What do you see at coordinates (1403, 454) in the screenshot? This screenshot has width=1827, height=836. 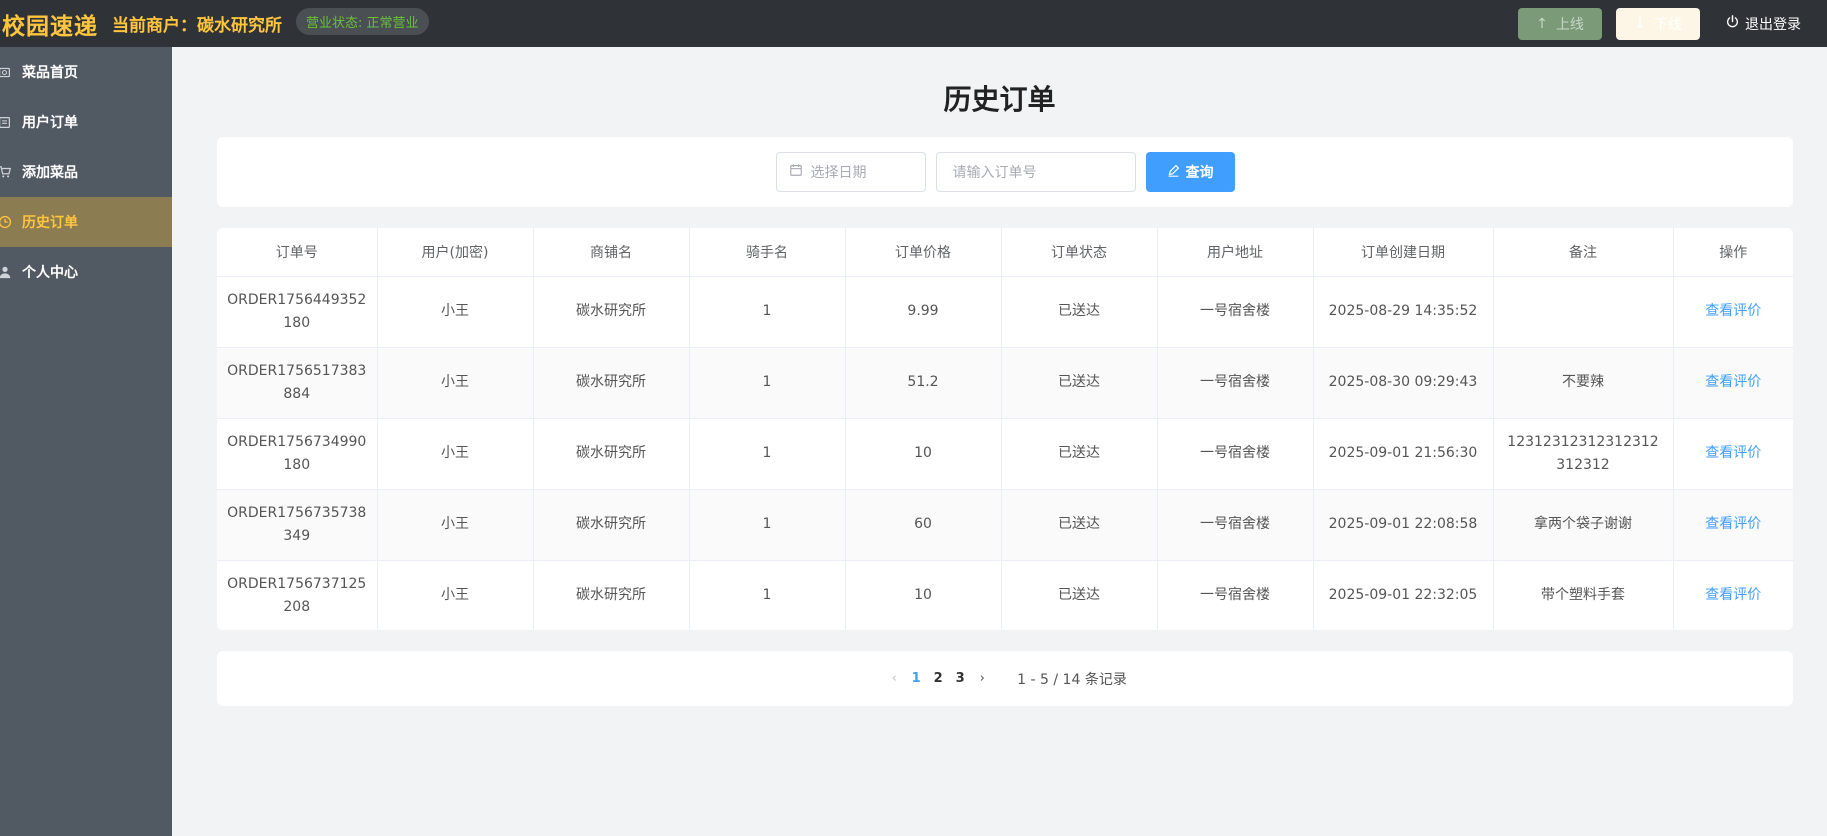 I see `created-date-cell: 2025-09-01 21:56:30` at bounding box center [1403, 454].